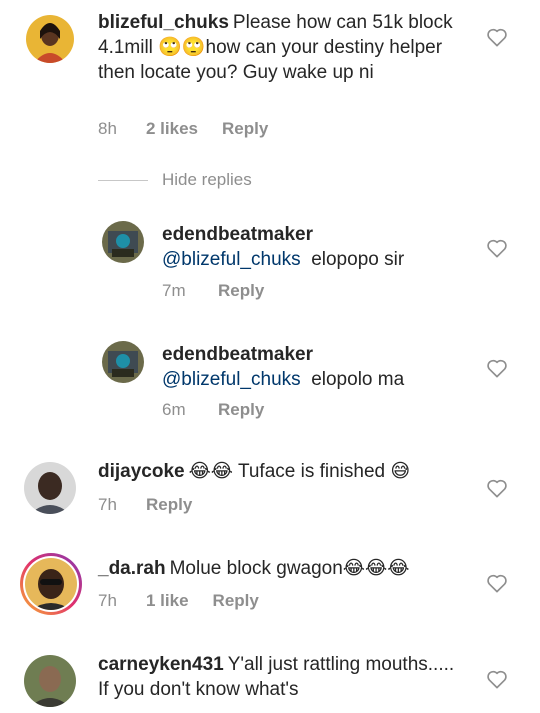  What do you see at coordinates (358, 259) in the screenshot?
I see `comment-body: elopopo sir` at bounding box center [358, 259].